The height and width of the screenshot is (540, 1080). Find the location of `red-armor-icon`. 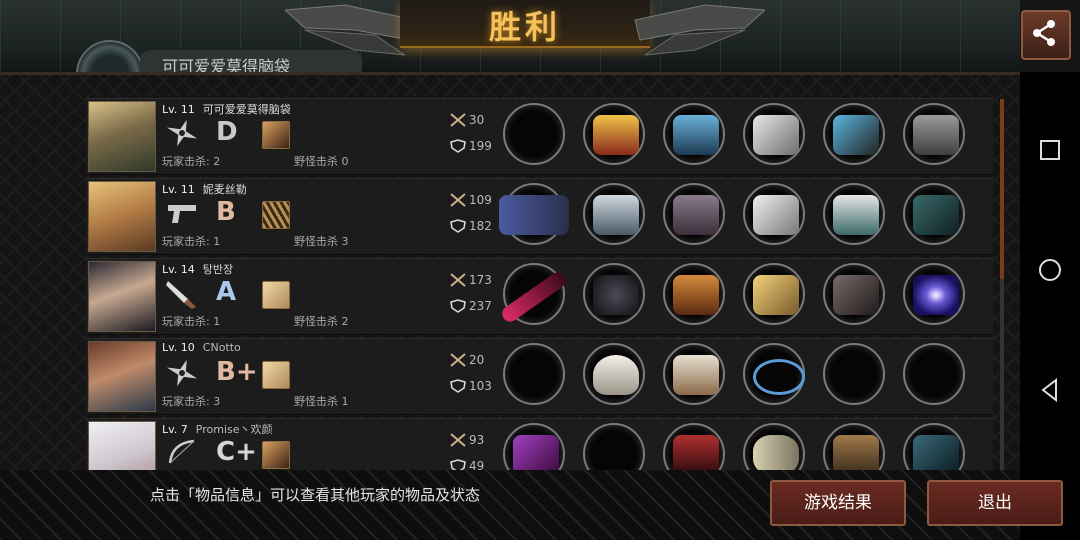

red-armor-icon is located at coordinates (696, 455).